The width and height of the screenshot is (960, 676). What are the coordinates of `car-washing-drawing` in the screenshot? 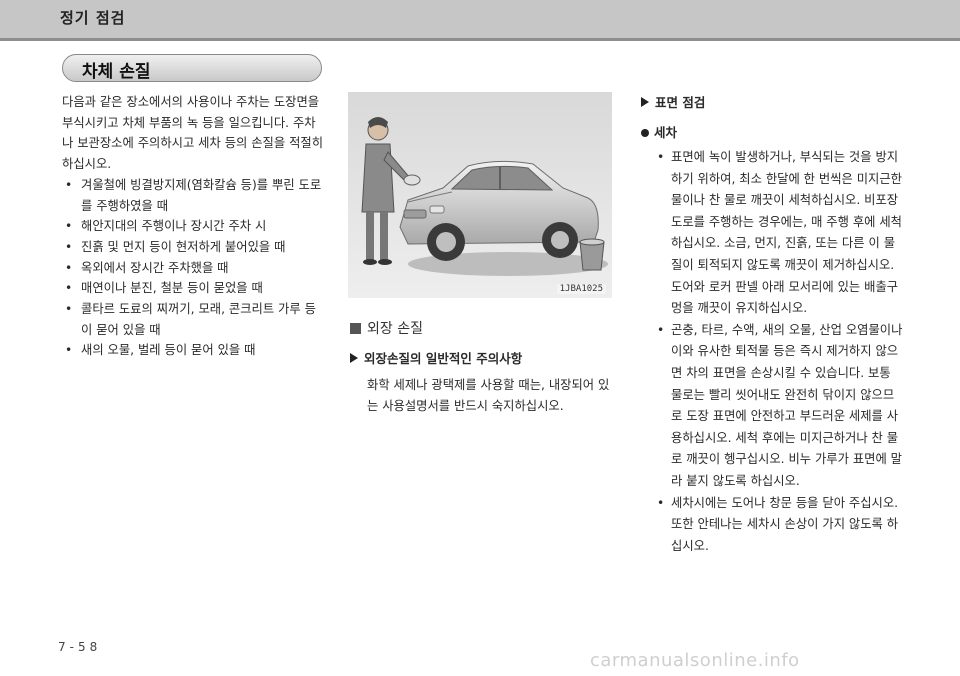 It's located at (480, 195).